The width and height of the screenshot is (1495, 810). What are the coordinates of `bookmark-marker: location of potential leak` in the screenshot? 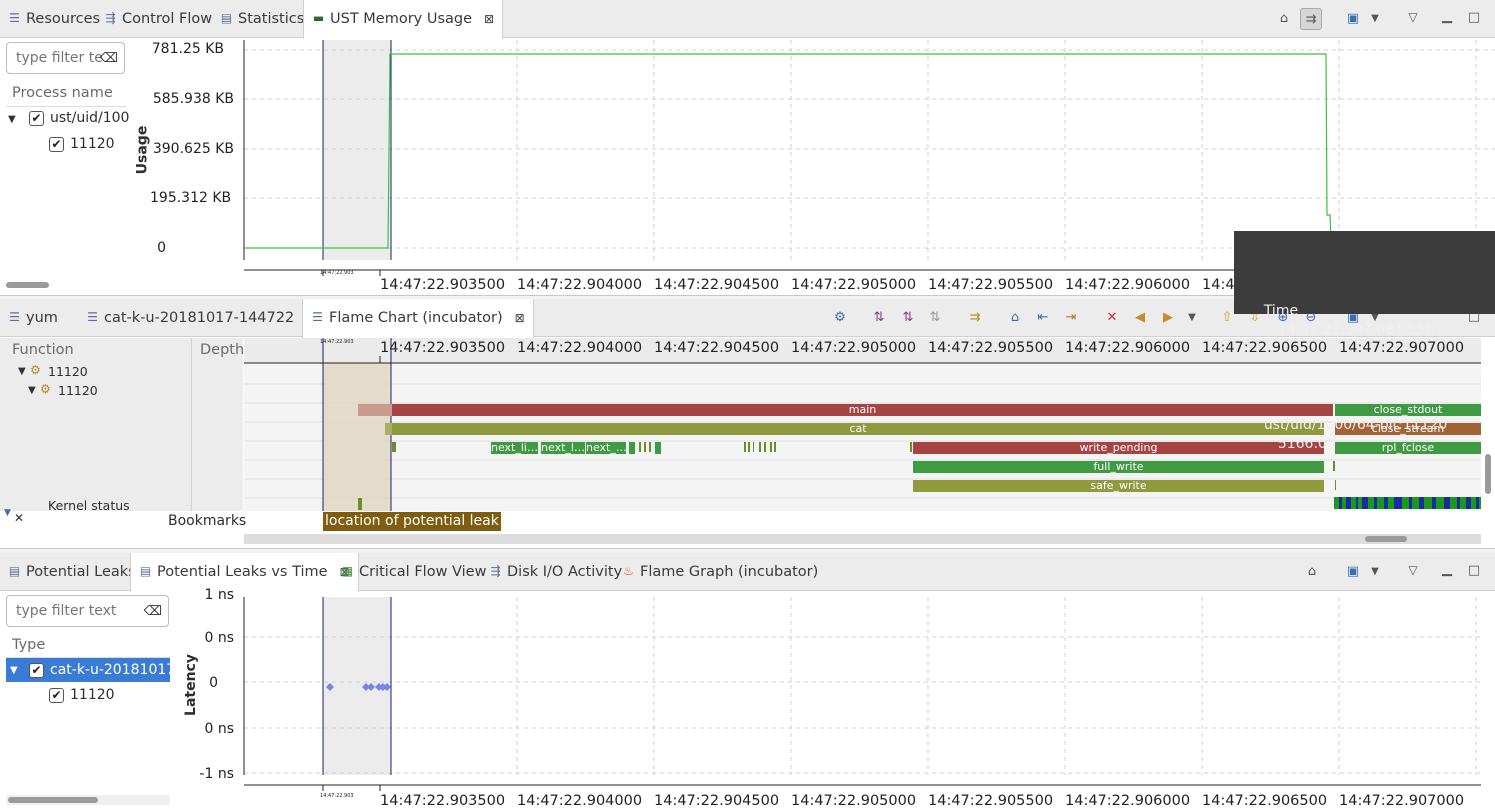 It's located at (412, 521).